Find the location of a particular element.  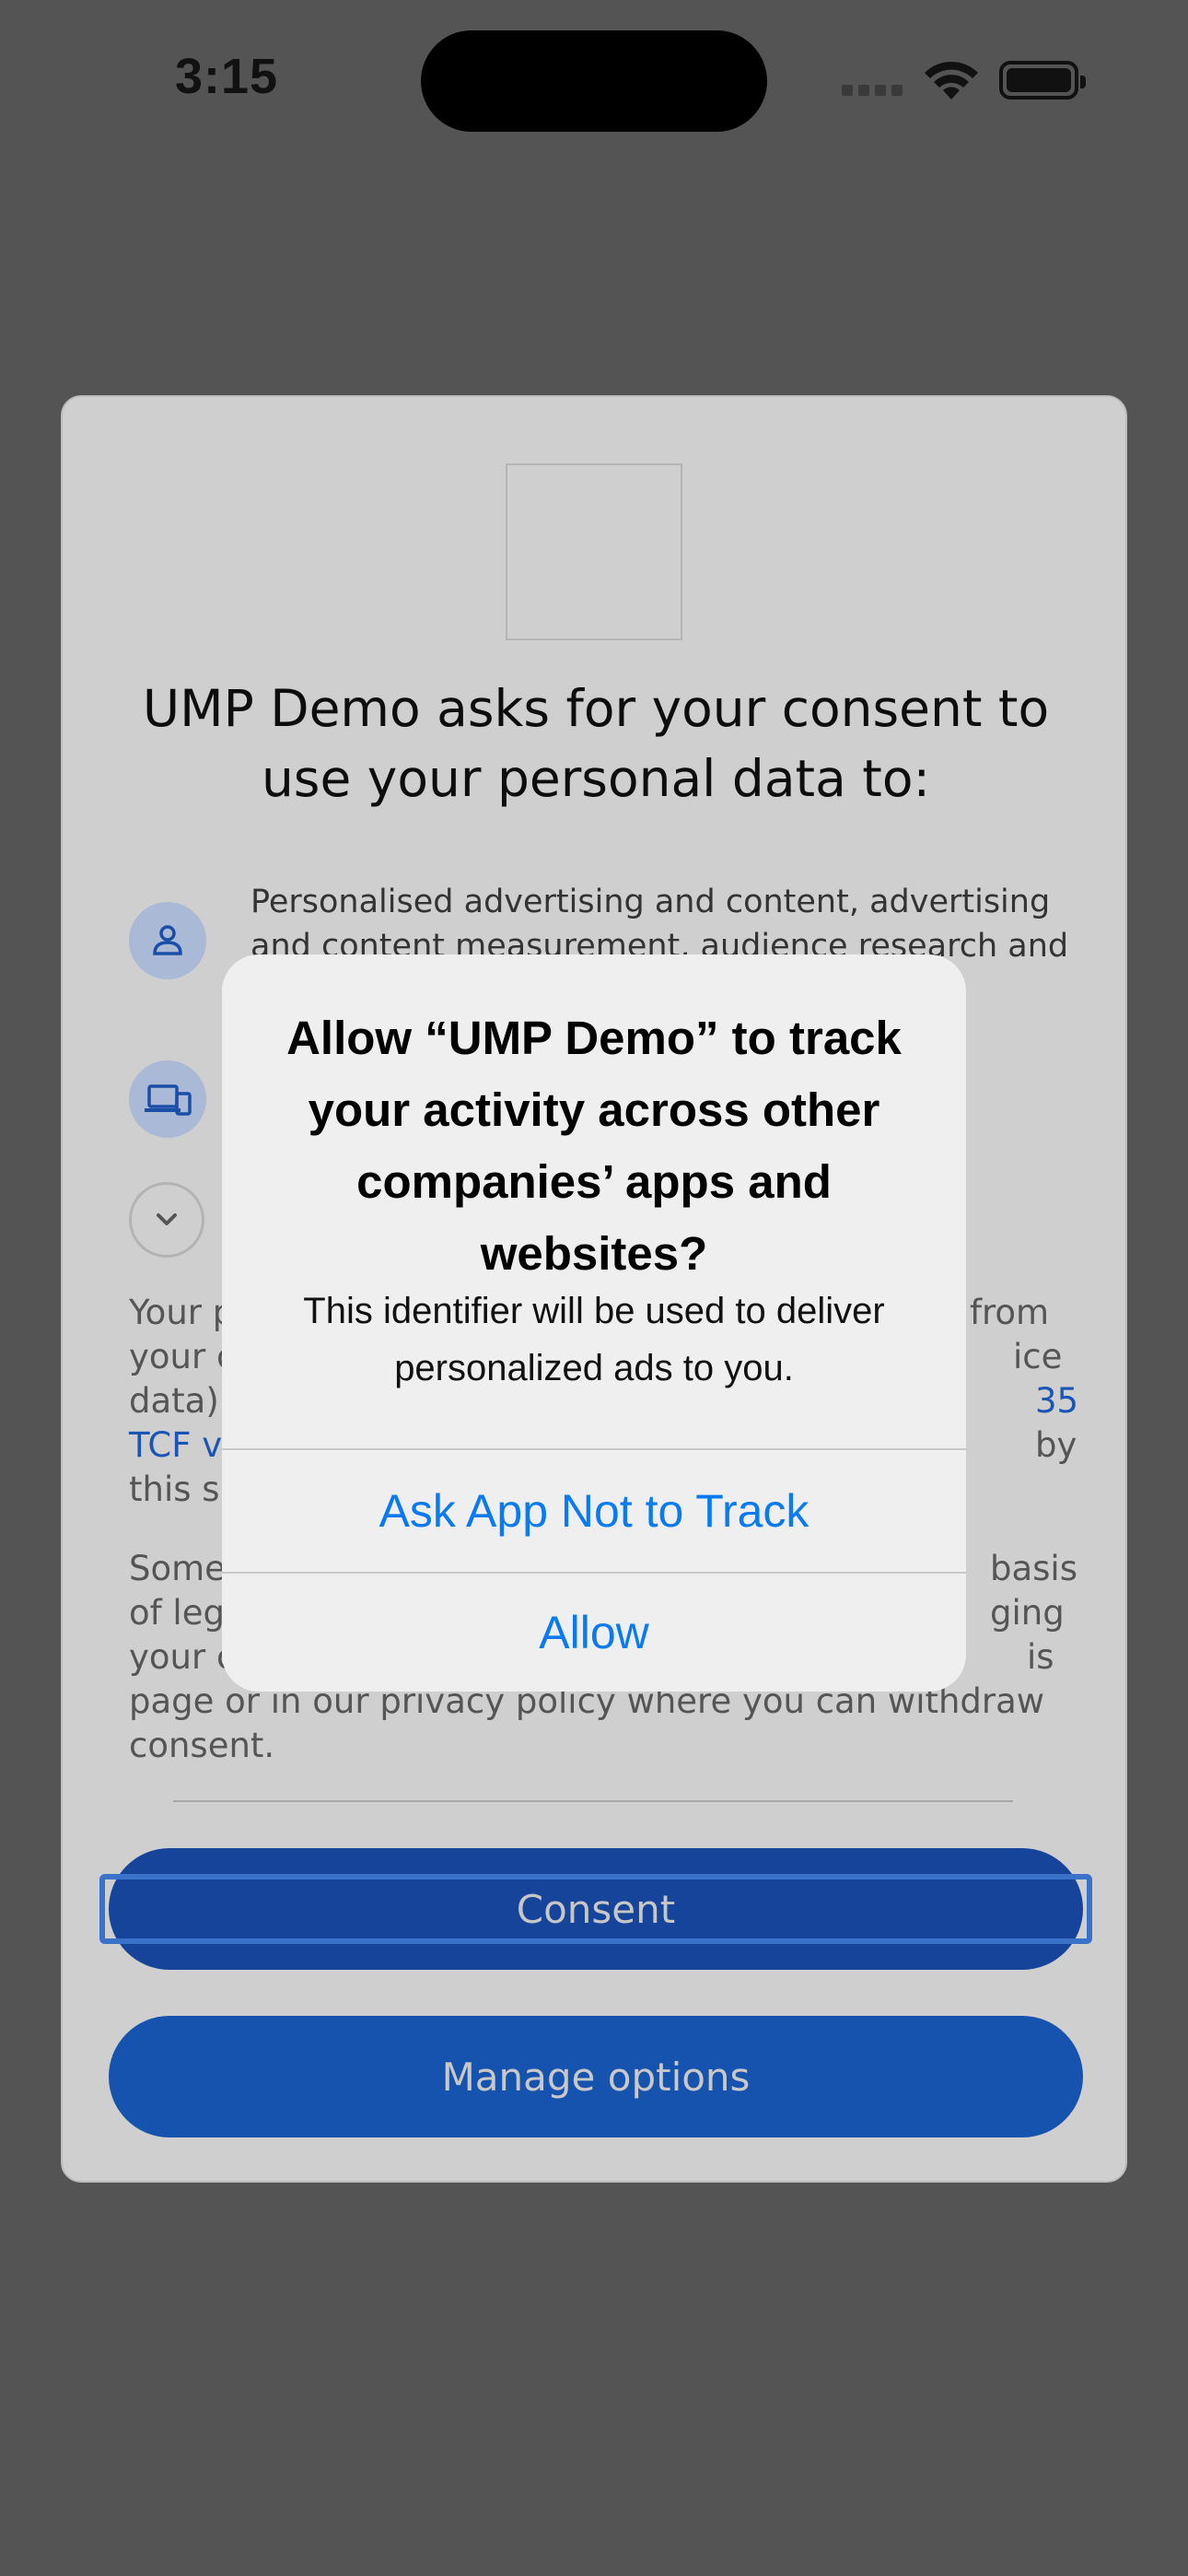

paragraph-2-line-1: Some is located at coordinates (177, 1568).